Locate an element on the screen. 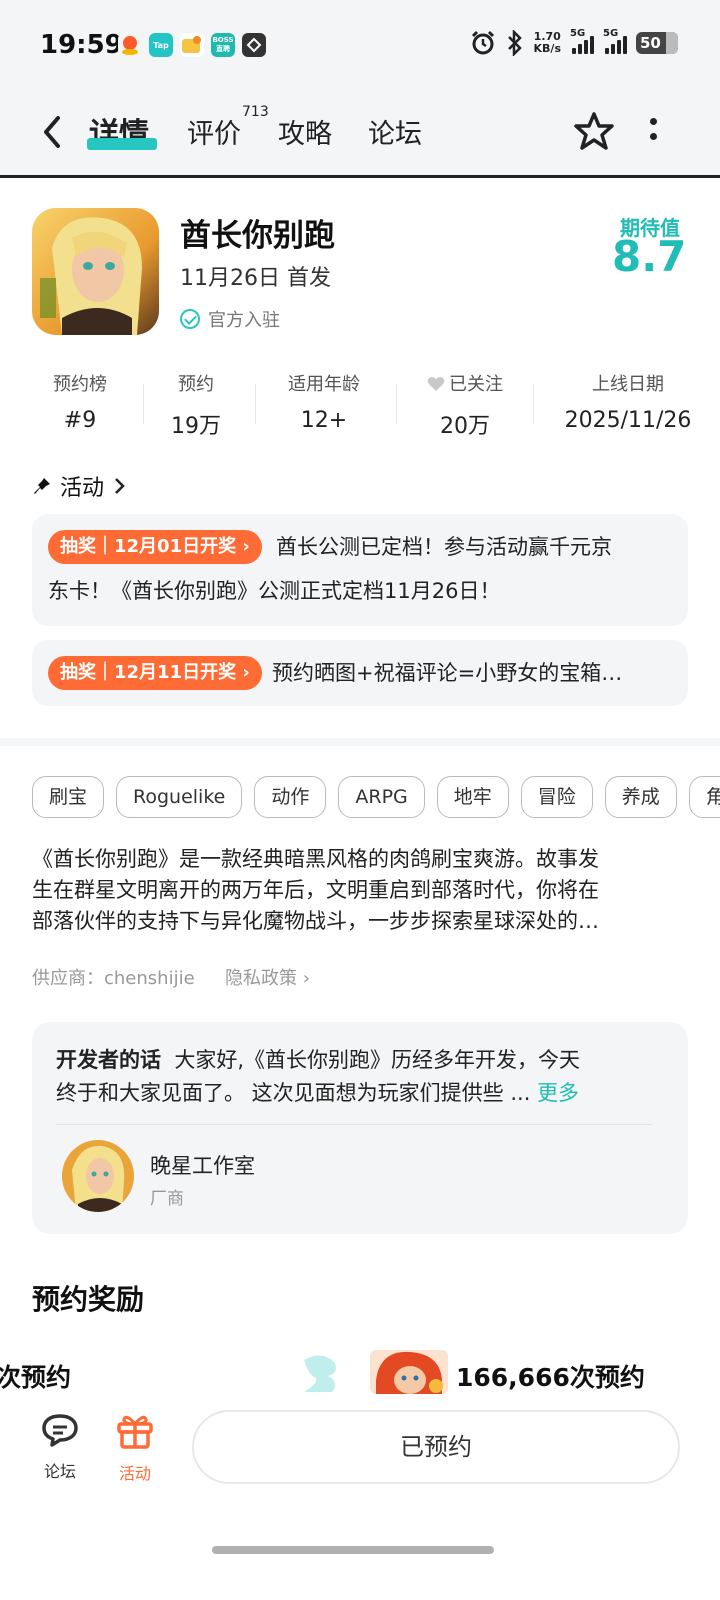  network-speed: 1.70 KB/s is located at coordinates (547, 42).